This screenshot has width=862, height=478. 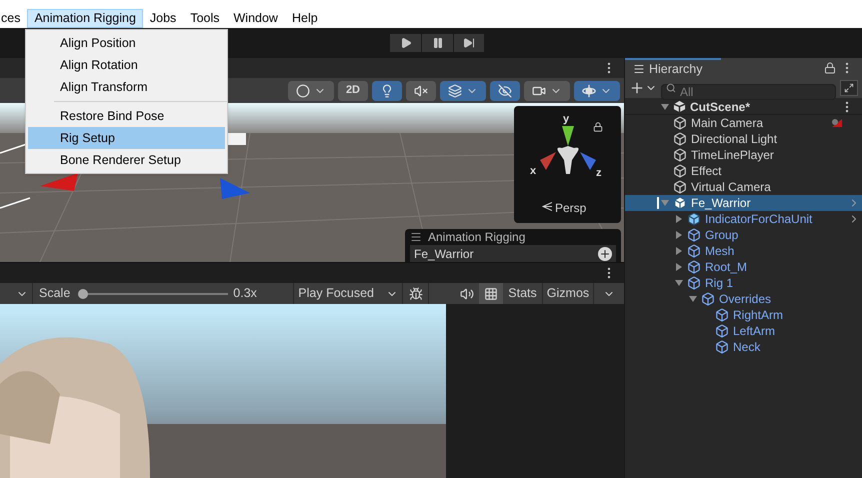 I want to click on step-icon, so click(x=469, y=43).